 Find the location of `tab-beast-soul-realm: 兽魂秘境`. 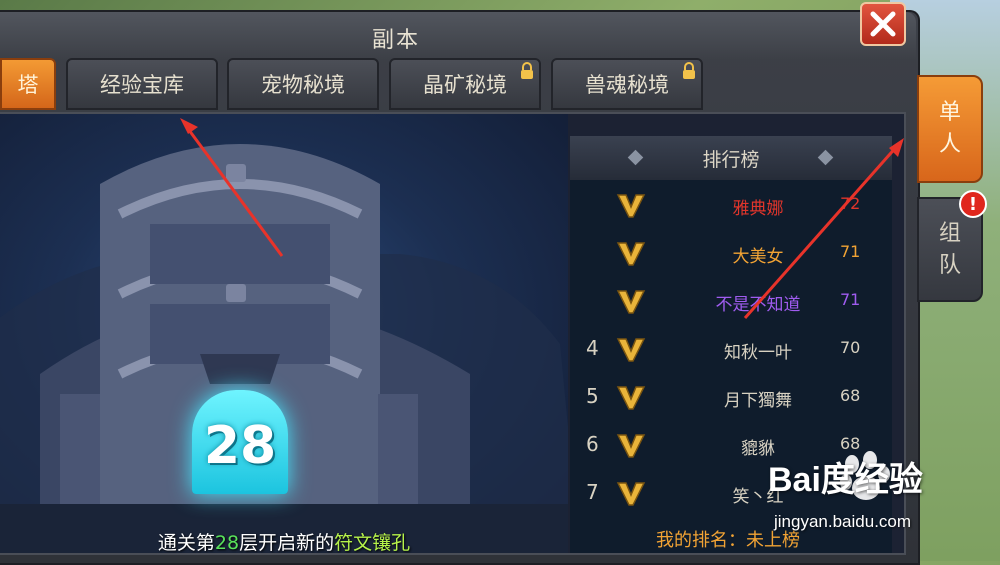

tab-beast-soul-realm: 兽魂秘境 is located at coordinates (627, 84).